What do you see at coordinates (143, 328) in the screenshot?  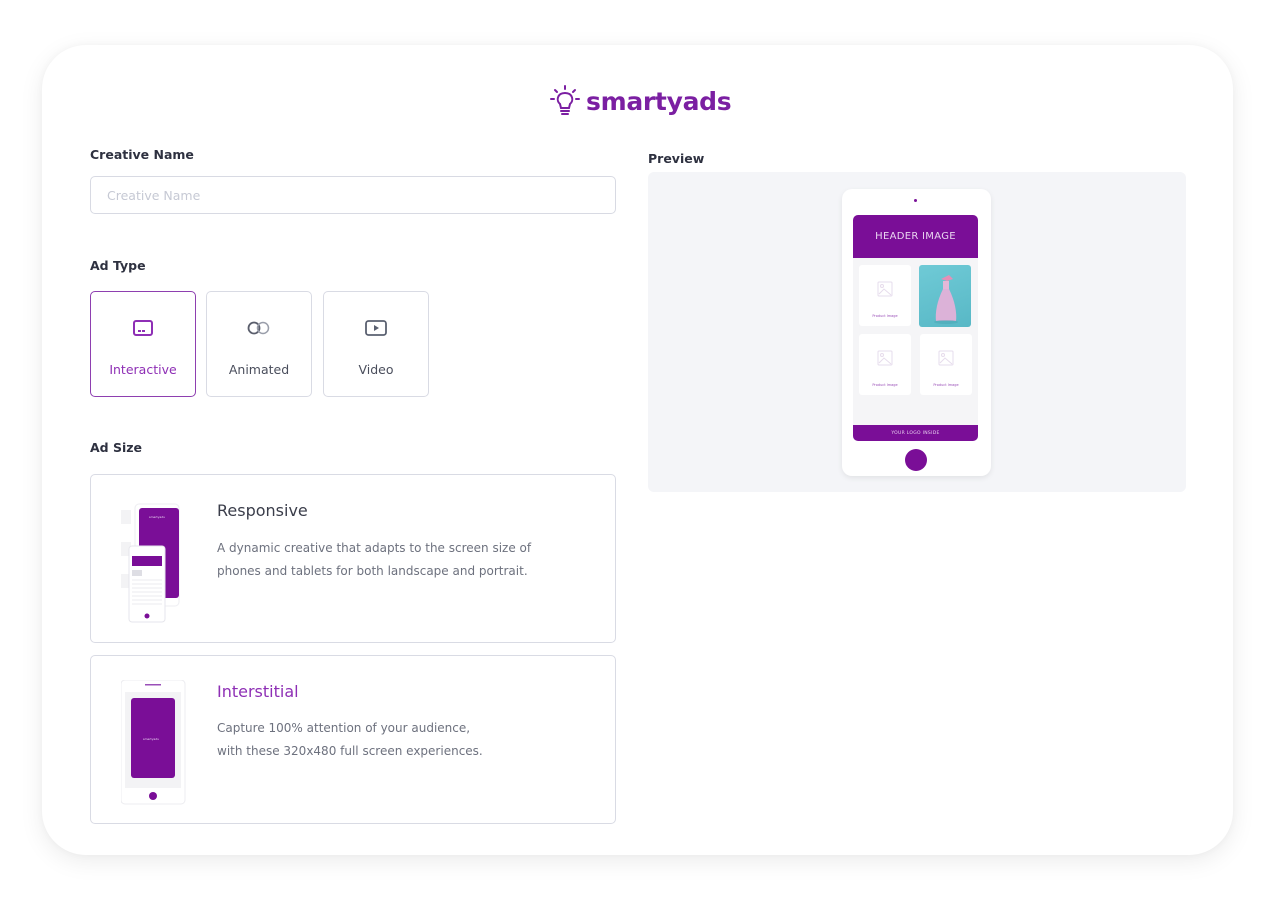 I see `interactive-icon` at bounding box center [143, 328].